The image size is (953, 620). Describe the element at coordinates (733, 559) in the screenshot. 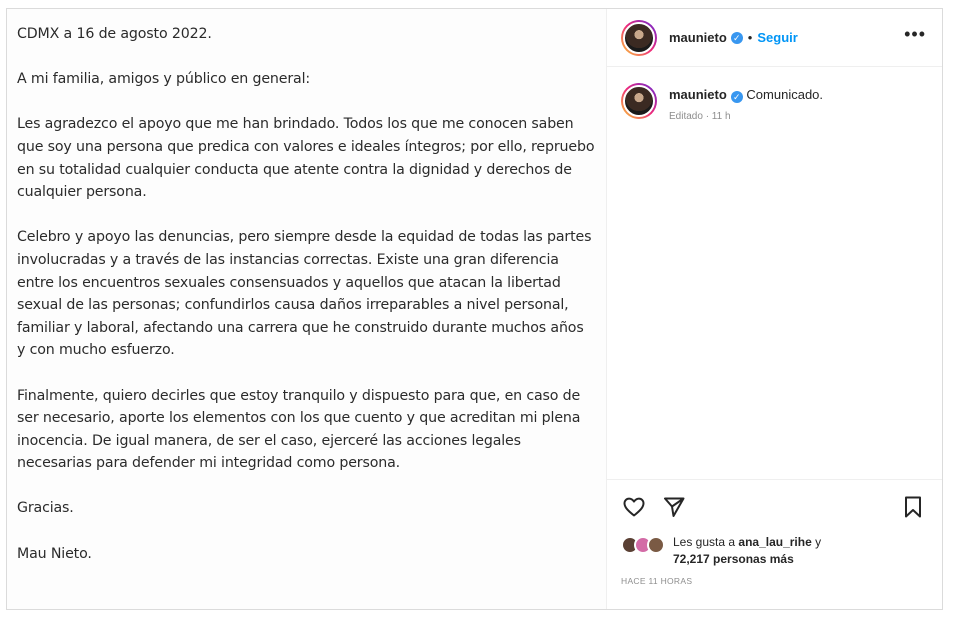

I see `likes-count: 72,217 personas más` at that location.